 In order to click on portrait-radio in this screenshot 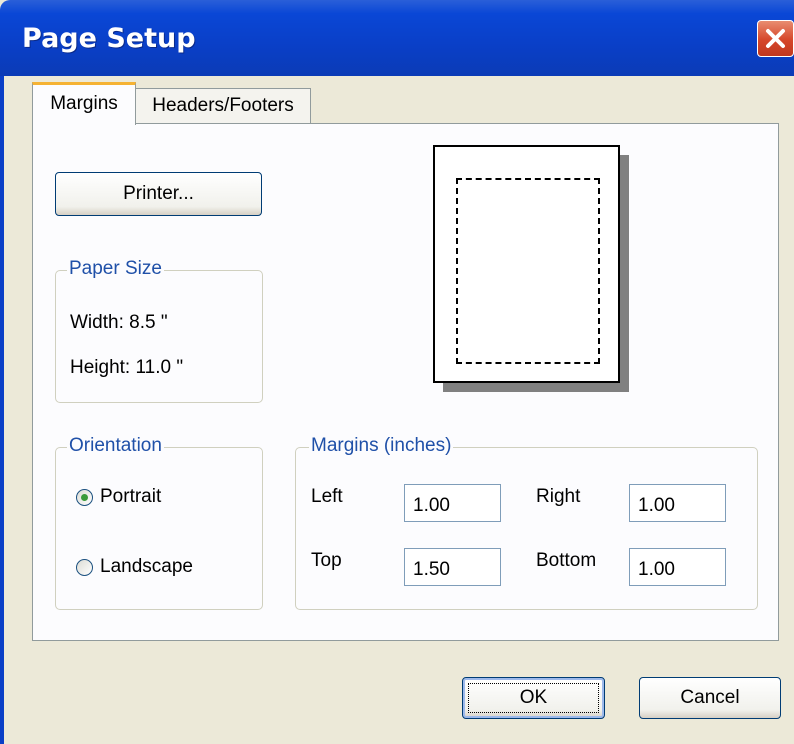, I will do `click(84, 497)`.